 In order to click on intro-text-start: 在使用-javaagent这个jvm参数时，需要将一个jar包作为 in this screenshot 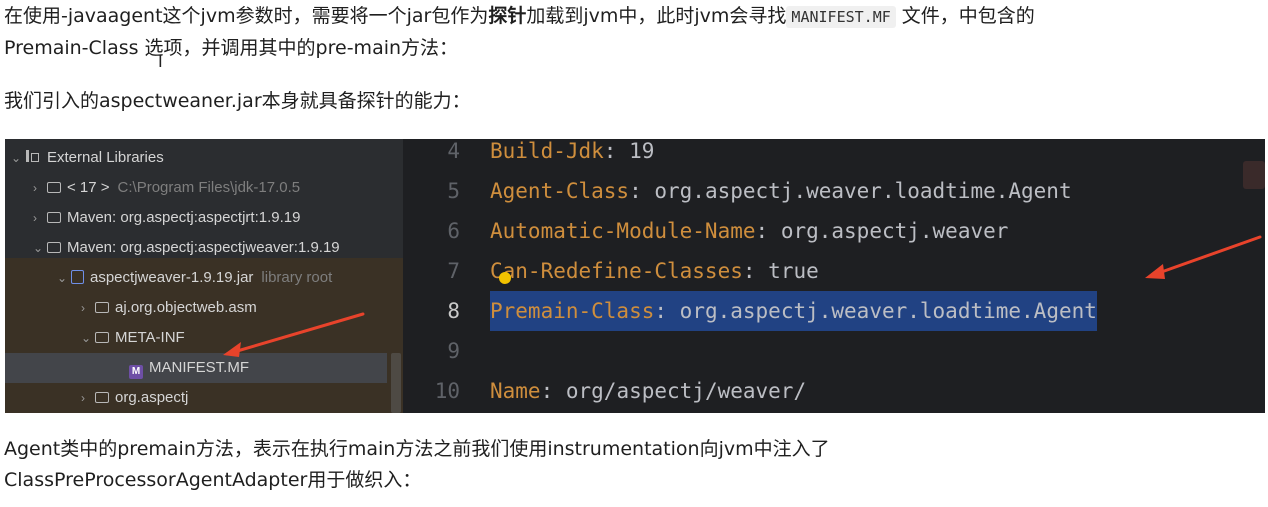, I will do `click(246, 16)`.